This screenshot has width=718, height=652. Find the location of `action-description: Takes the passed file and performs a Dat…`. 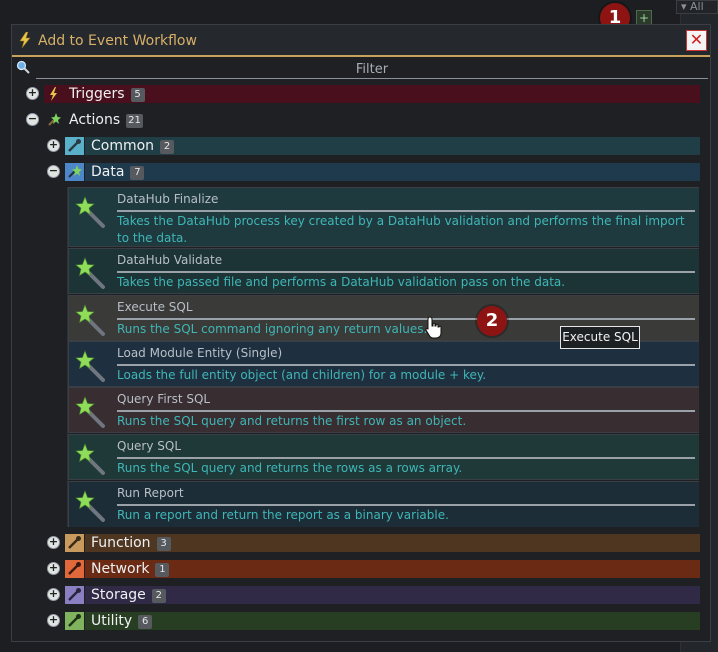

action-description: Takes the passed file and performs a Dat… is located at coordinates (341, 282).